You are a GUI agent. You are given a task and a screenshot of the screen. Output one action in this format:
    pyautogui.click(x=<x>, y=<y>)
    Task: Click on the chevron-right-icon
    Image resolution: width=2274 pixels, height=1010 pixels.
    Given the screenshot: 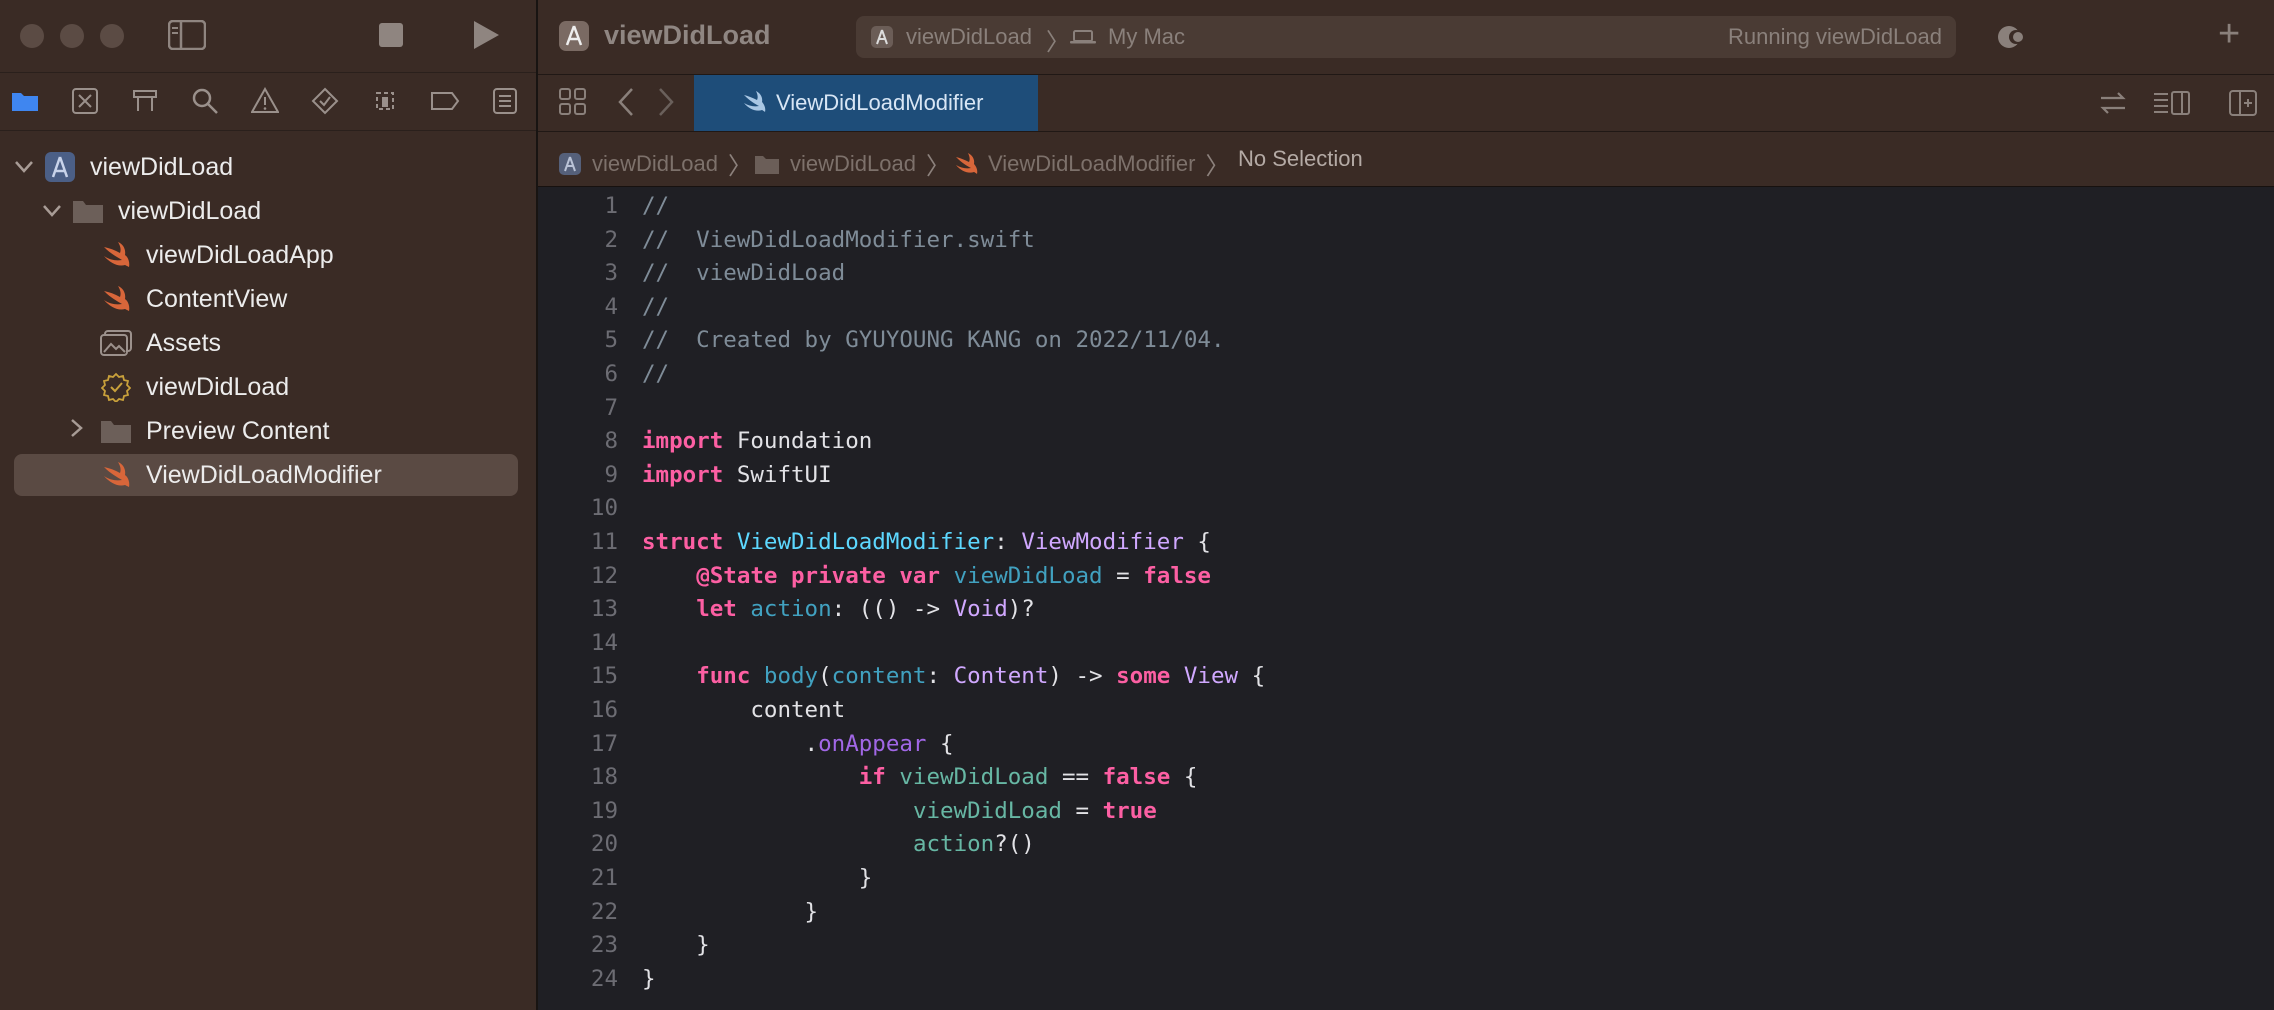 What is the action you would take?
    pyautogui.click(x=77, y=431)
    